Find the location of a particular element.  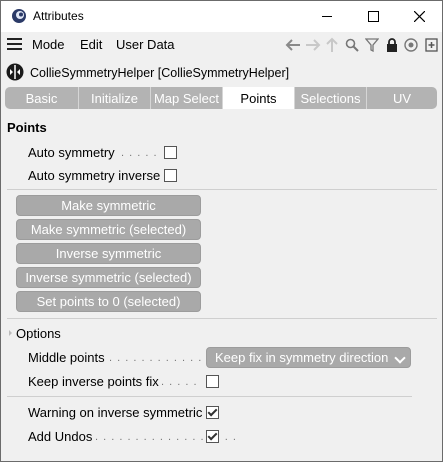

auto-symmetry-inverse-checkbox is located at coordinates (170, 175).